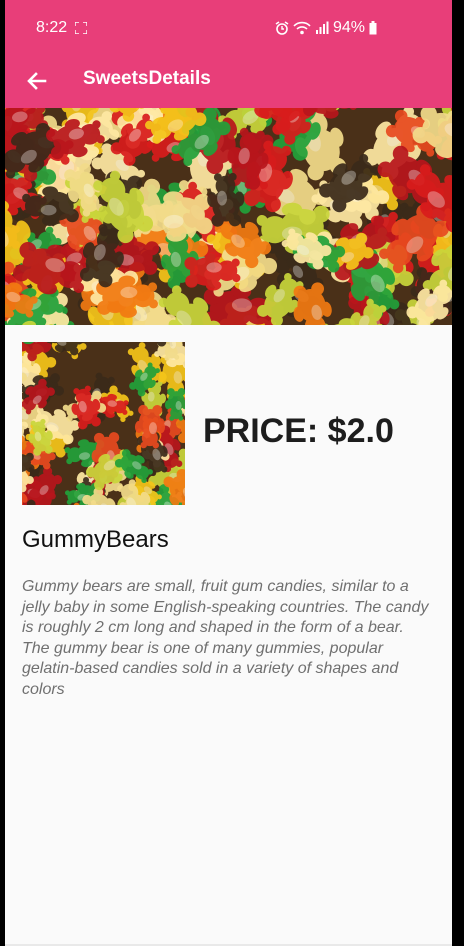 This screenshot has height=946, width=464. What do you see at coordinates (373, 28) in the screenshot?
I see `battery-icon` at bounding box center [373, 28].